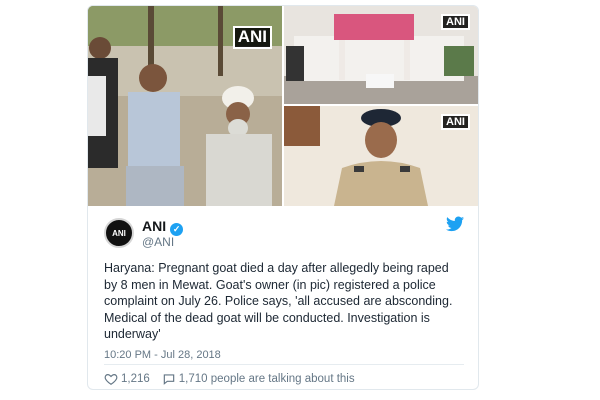  What do you see at coordinates (169, 379) in the screenshot?
I see `speech-bubble-icon` at bounding box center [169, 379].